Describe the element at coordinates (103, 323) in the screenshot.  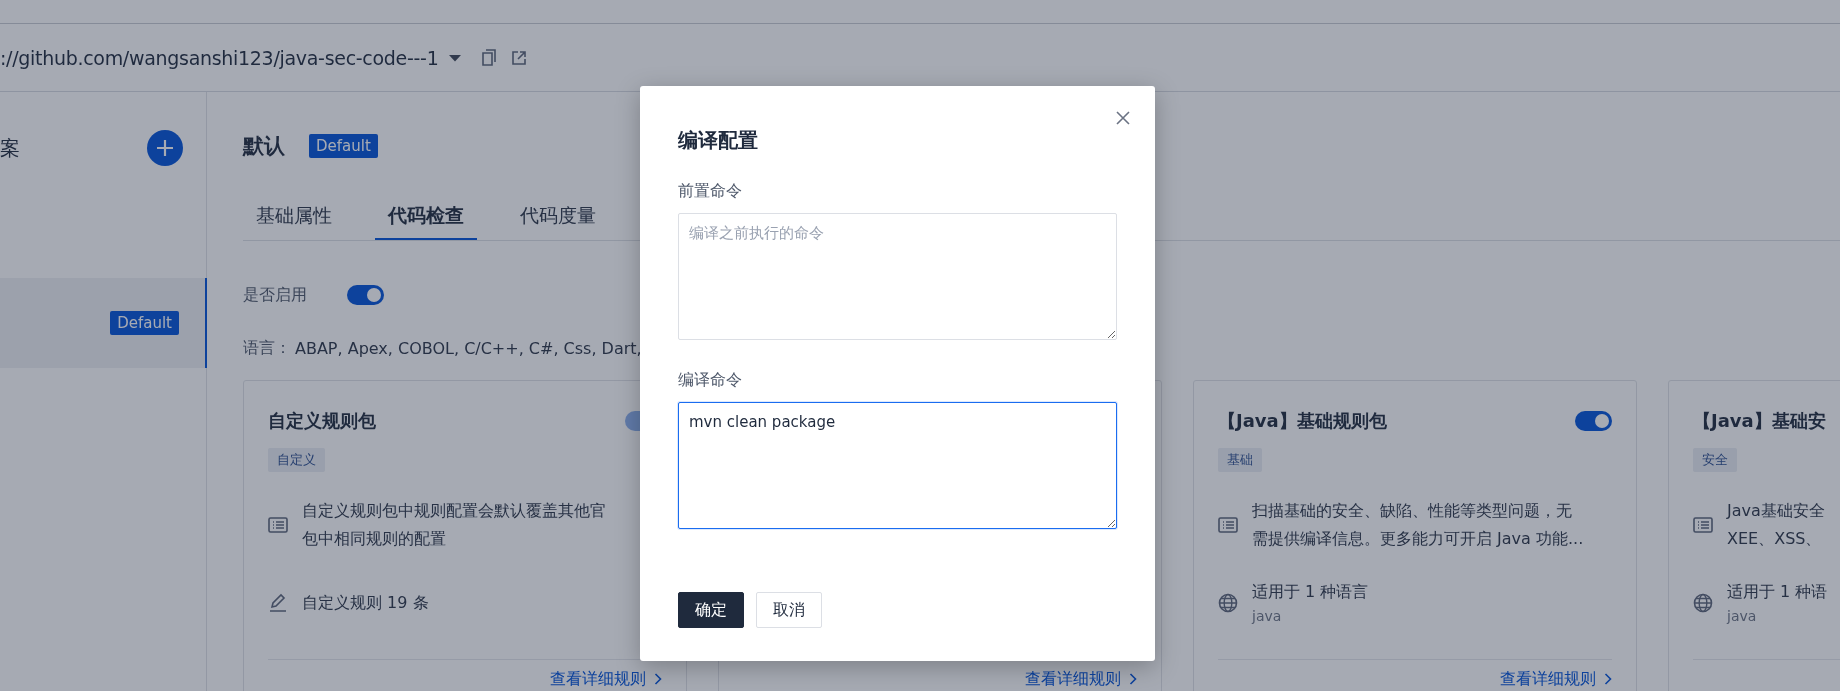
I see `sidebar-item: Default` at that location.